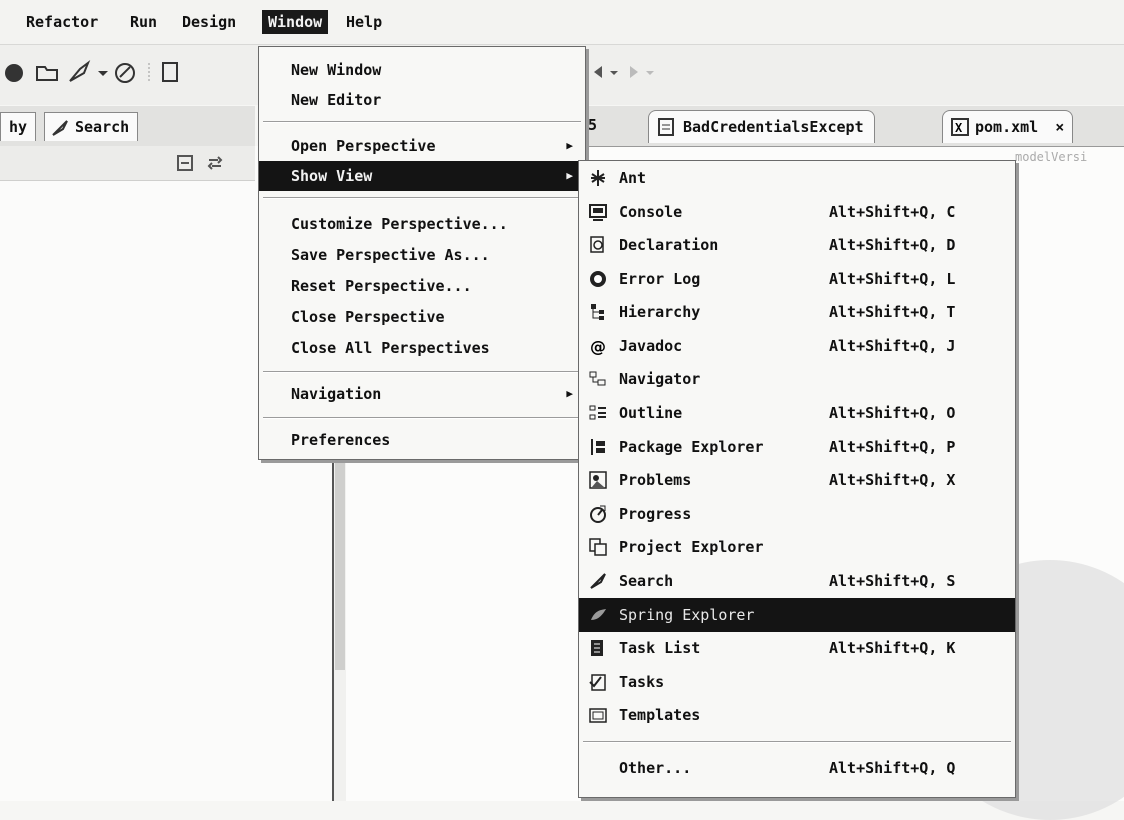 This screenshot has height=820, width=1124. What do you see at coordinates (797, 768) in the screenshot?
I see `view-item-other: Other... Alt+Shift+Q, Q` at bounding box center [797, 768].